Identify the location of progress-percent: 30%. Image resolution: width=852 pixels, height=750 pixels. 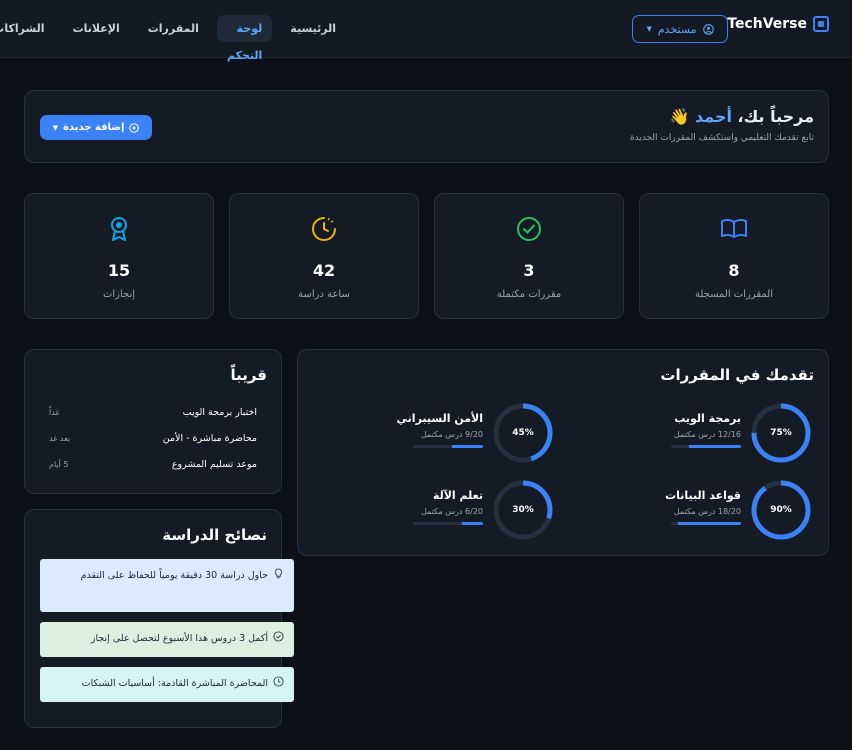
(524, 510).